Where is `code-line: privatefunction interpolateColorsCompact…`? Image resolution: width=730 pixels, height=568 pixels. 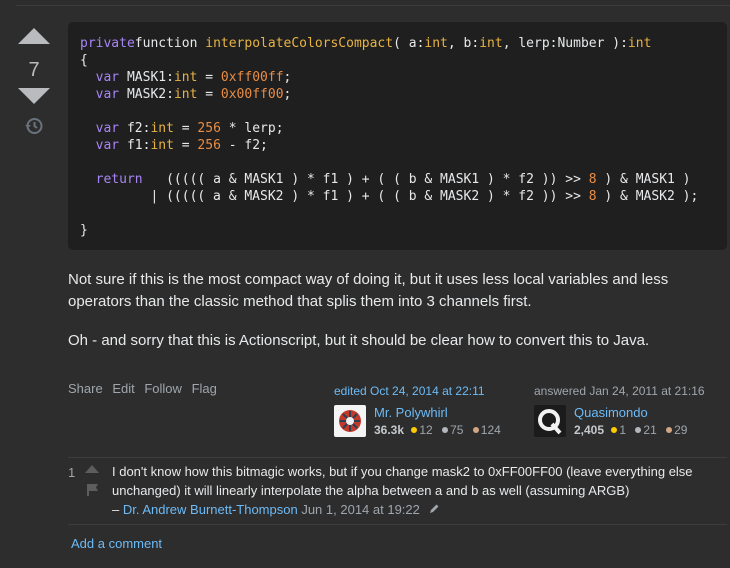 code-line: privatefunction interpolateColorsCompact… is located at coordinates (366, 43).